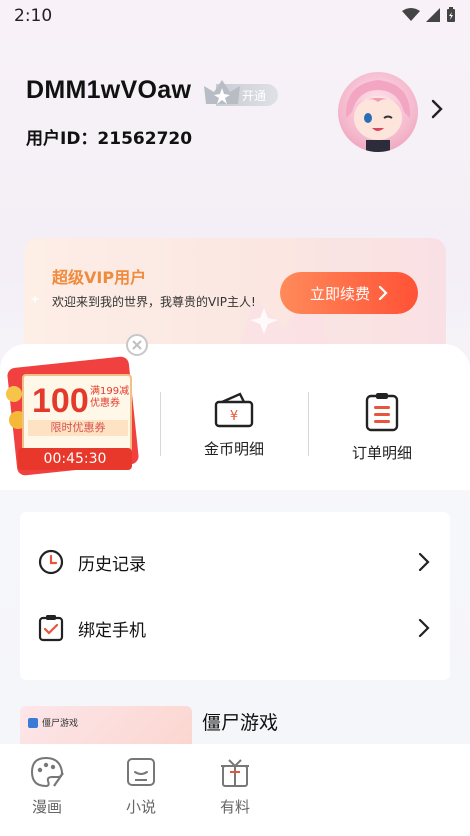 Image resolution: width=470 pixels, height=836 pixels. I want to click on vip-card: 超级VIP用户 欢迎来到我的世界，我尊贵的VIP主人! 立即续费, so click(235, 298).